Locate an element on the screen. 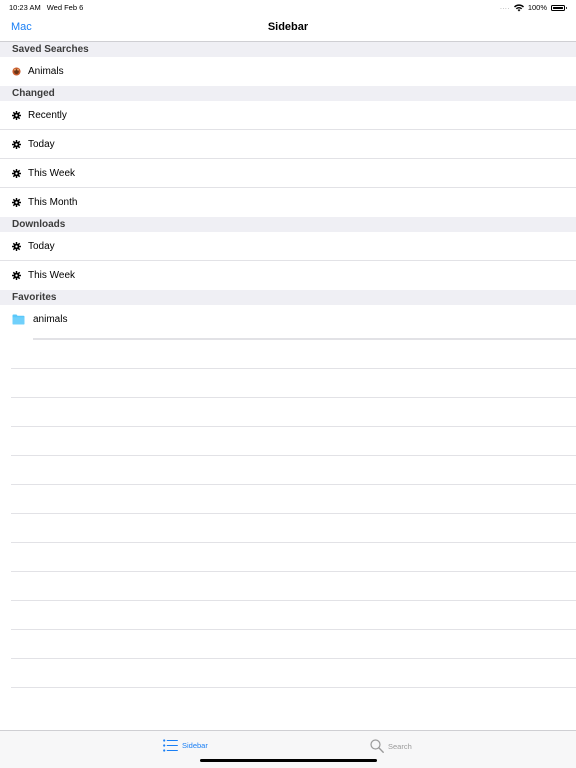 The height and width of the screenshot is (768, 576). battery-icon is located at coordinates (559, 7).